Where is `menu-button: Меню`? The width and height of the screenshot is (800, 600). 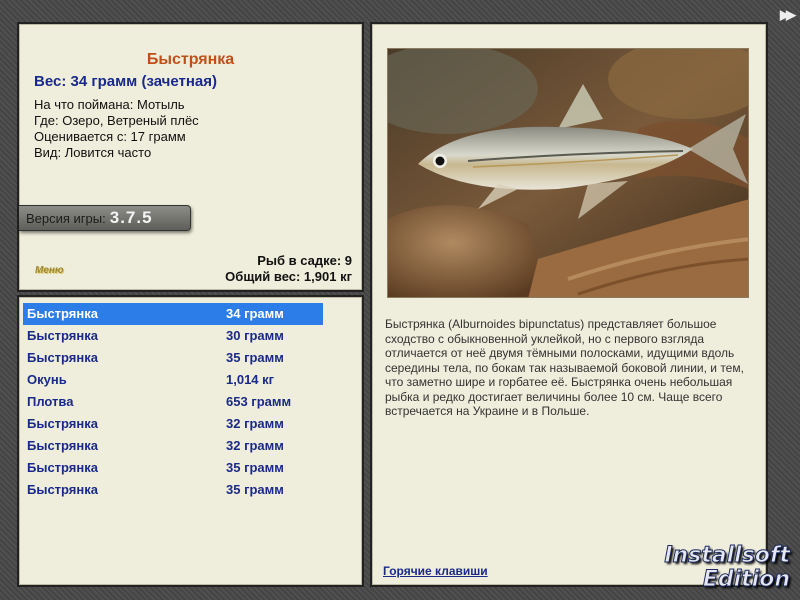
menu-button: Меню is located at coordinates (49, 270).